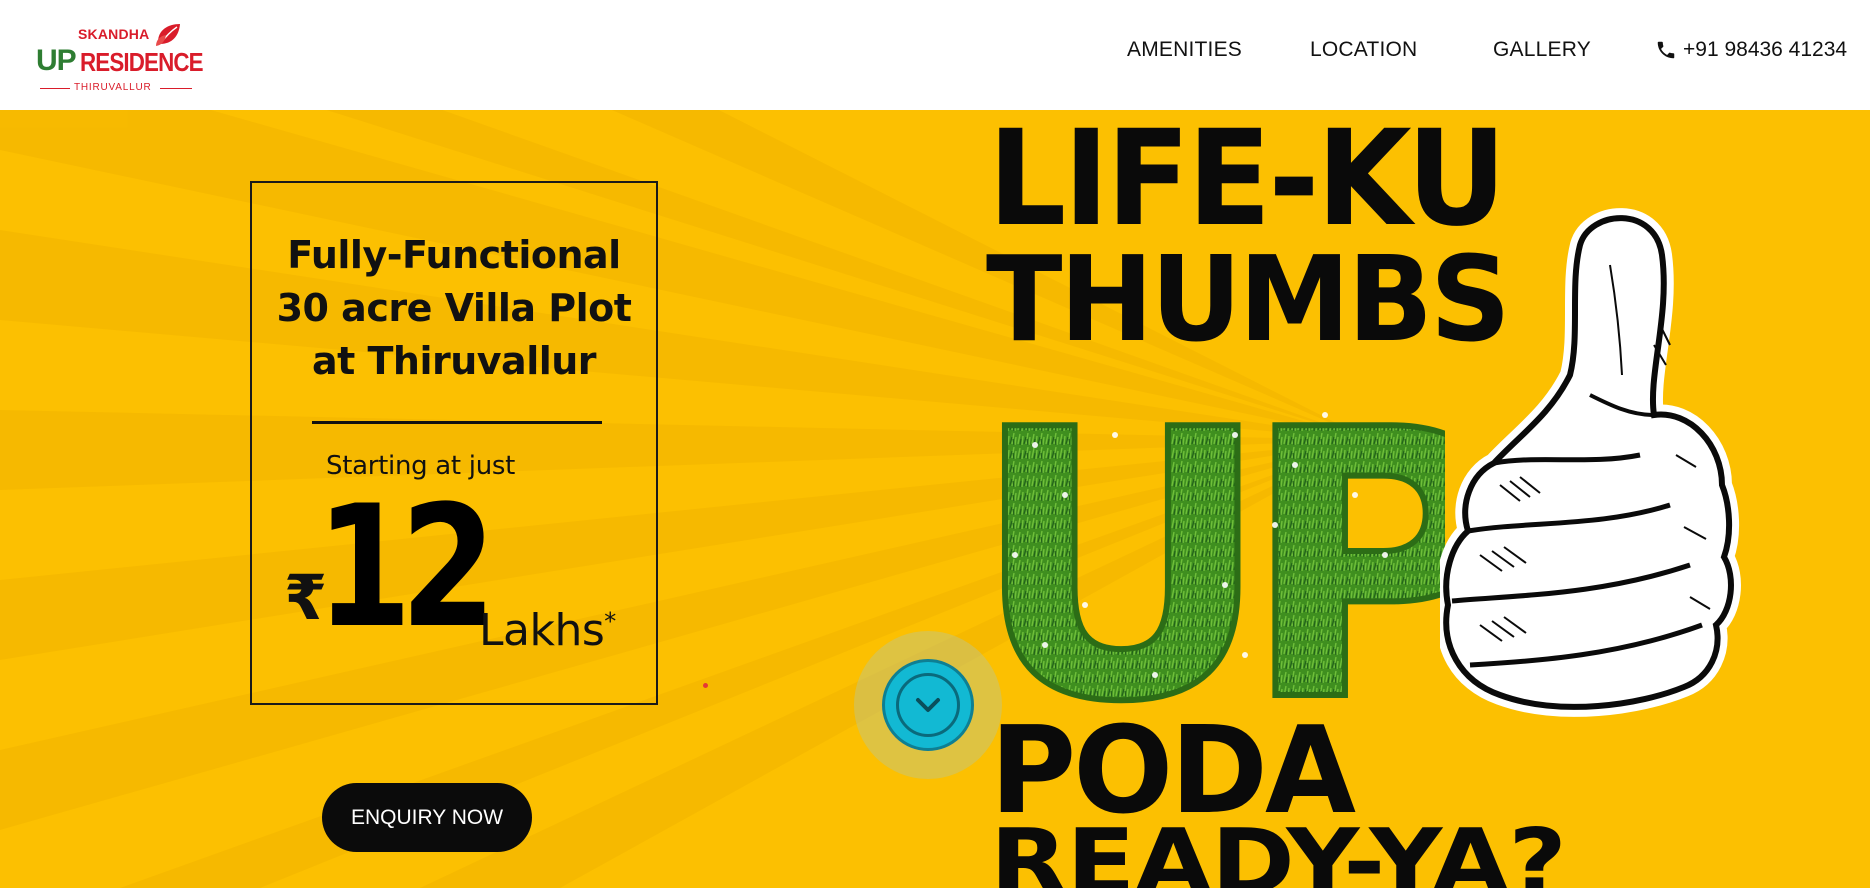 This screenshot has height=888, width=1873. Describe the element at coordinates (56, 60) in the screenshot. I see `logo-brand-up: UP` at that location.